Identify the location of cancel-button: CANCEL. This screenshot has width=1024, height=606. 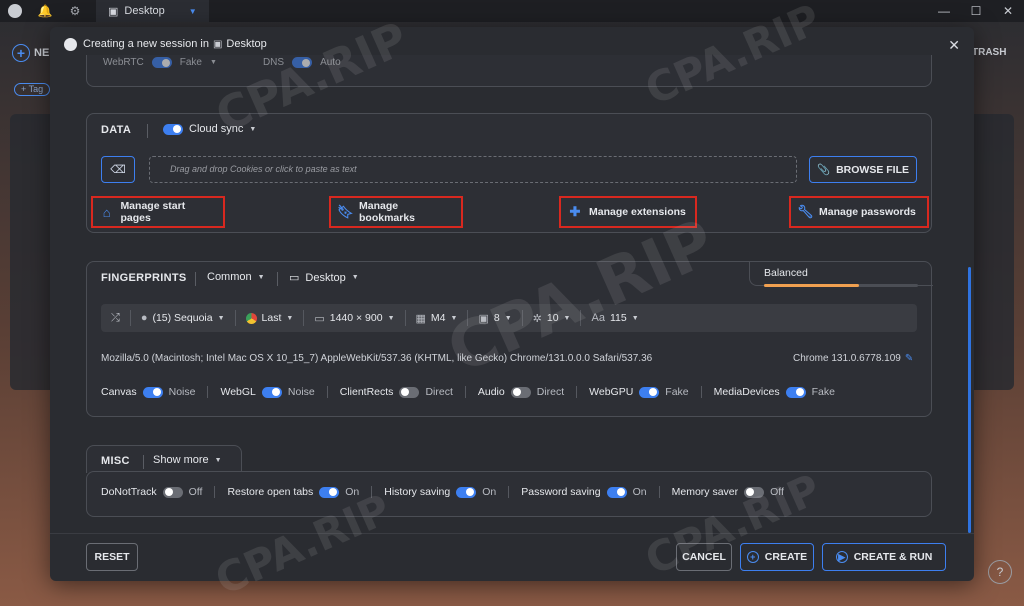
(704, 557).